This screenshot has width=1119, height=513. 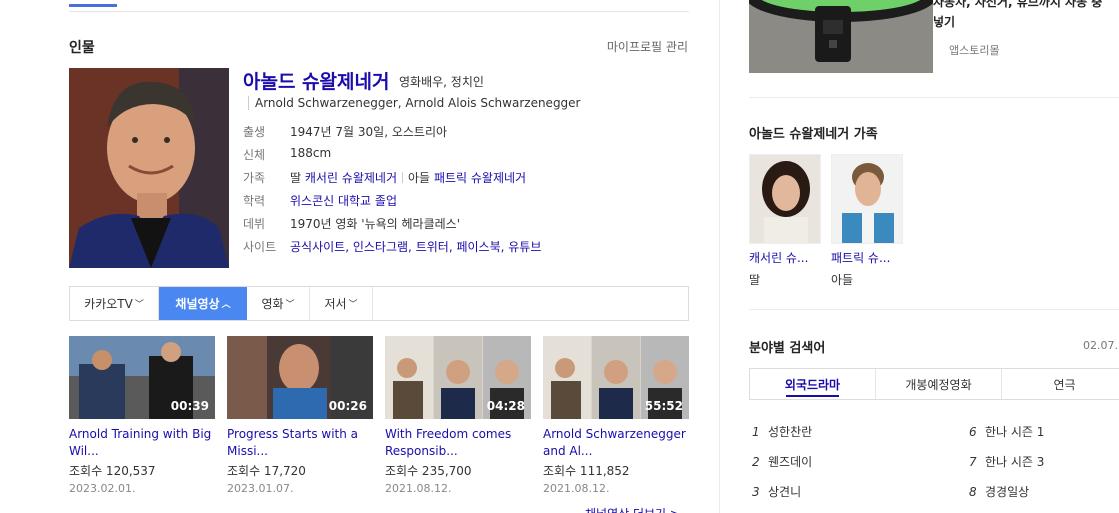 I want to click on content-tabs: 카카오TV ﹀ 채널영상 ︿ 영화 ﹀ 저서 ﹀, so click(x=379, y=303).